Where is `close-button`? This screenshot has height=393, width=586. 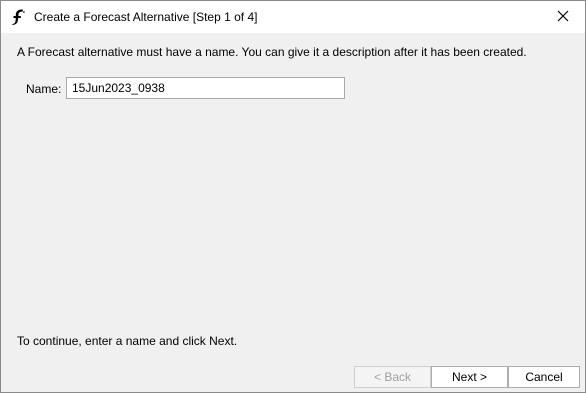 close-button is located at coordinates (563, 17).